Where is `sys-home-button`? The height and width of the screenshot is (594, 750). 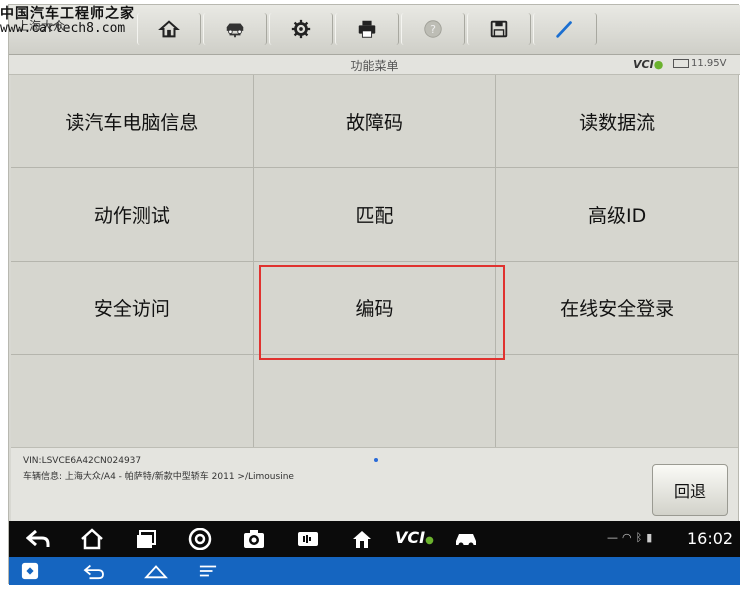
sys-home-button is located at coordinates (156, 571).